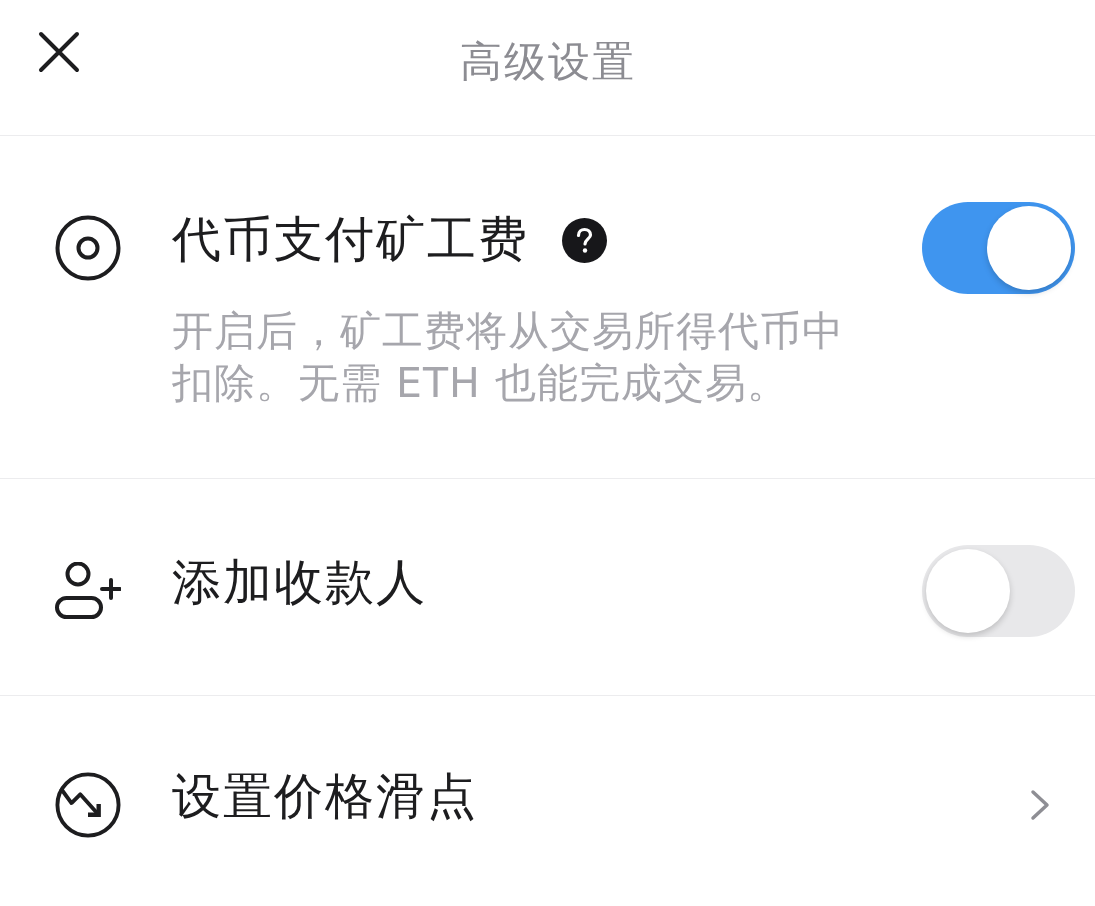 Image resolution: width=1095 pixels, height=906 pixels. I want to click on concentric-circles-icon, so click(88, 248).